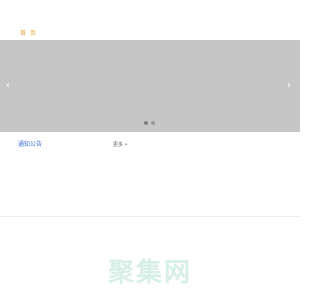  Describe the element at coordinates (120, 145) in the screenshot. I see `notice-more-link: 更多 »` at that location.